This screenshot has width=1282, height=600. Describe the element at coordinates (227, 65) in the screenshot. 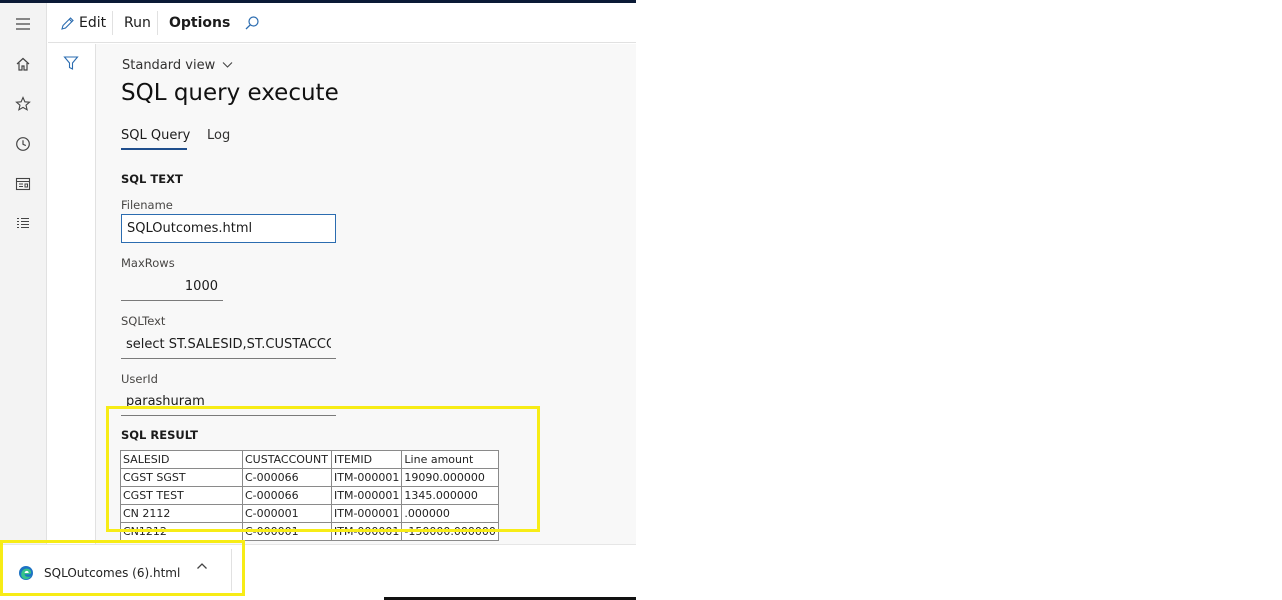

I see `chevron-down-icon` at that location.